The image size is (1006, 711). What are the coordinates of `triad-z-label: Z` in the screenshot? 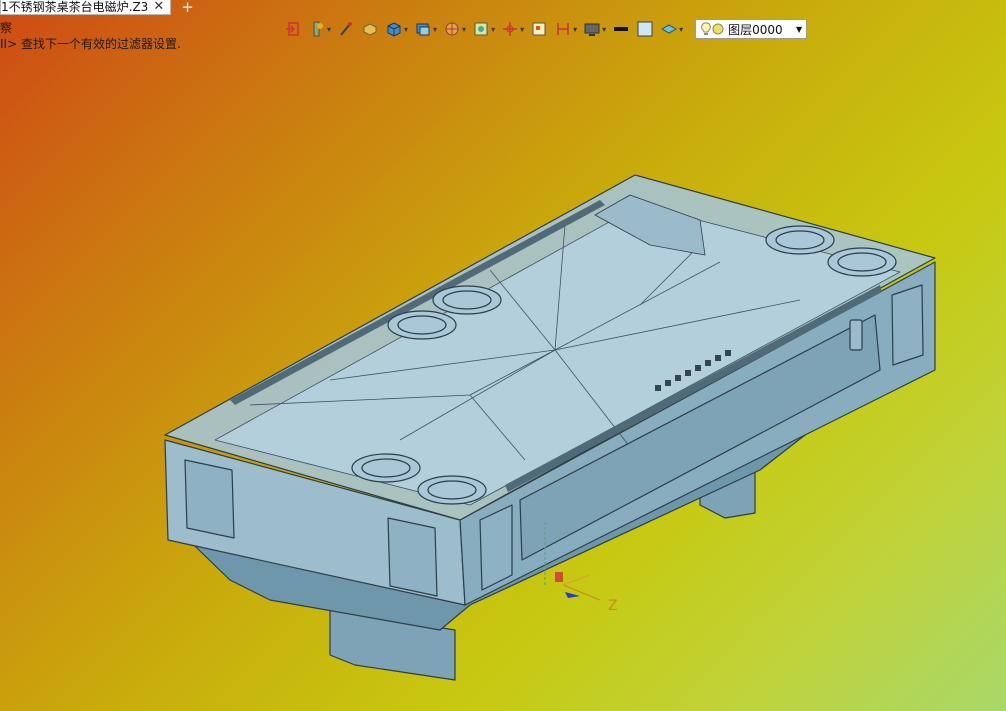 It's located at (613, 606).